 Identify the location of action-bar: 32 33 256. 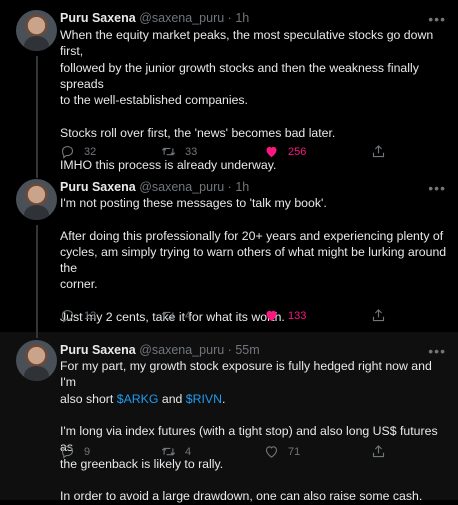
(225, 153).